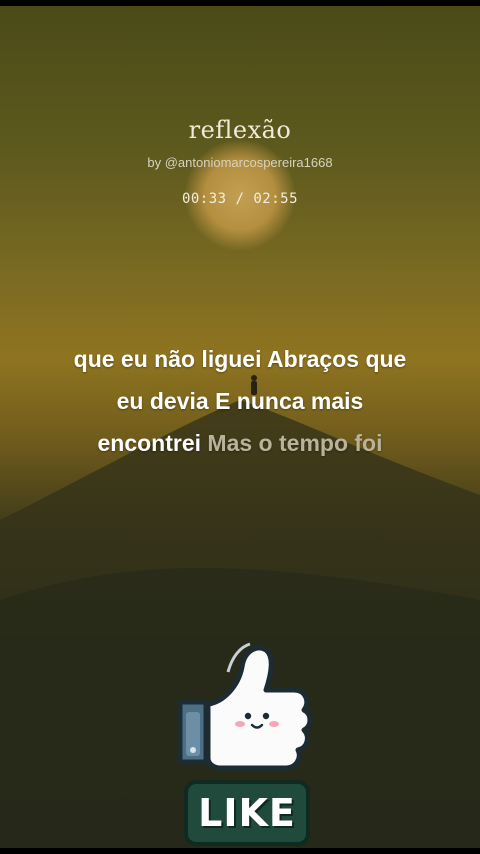  Describe the element at coordinates (149, 443) in the screenshot. I see `lyrics-sung-text: encontrei` at that location.